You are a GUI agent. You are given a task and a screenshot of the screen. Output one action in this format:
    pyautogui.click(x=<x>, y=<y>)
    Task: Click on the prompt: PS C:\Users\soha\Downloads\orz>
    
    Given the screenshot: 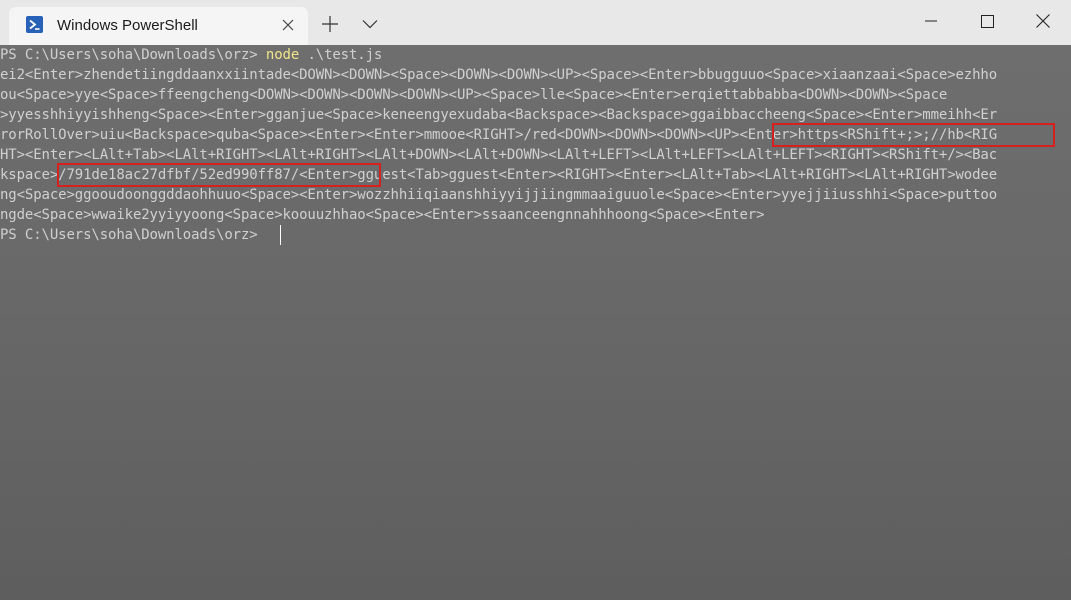 What is the action you would take?
    pyautogui.click(x=133, y=55)
    